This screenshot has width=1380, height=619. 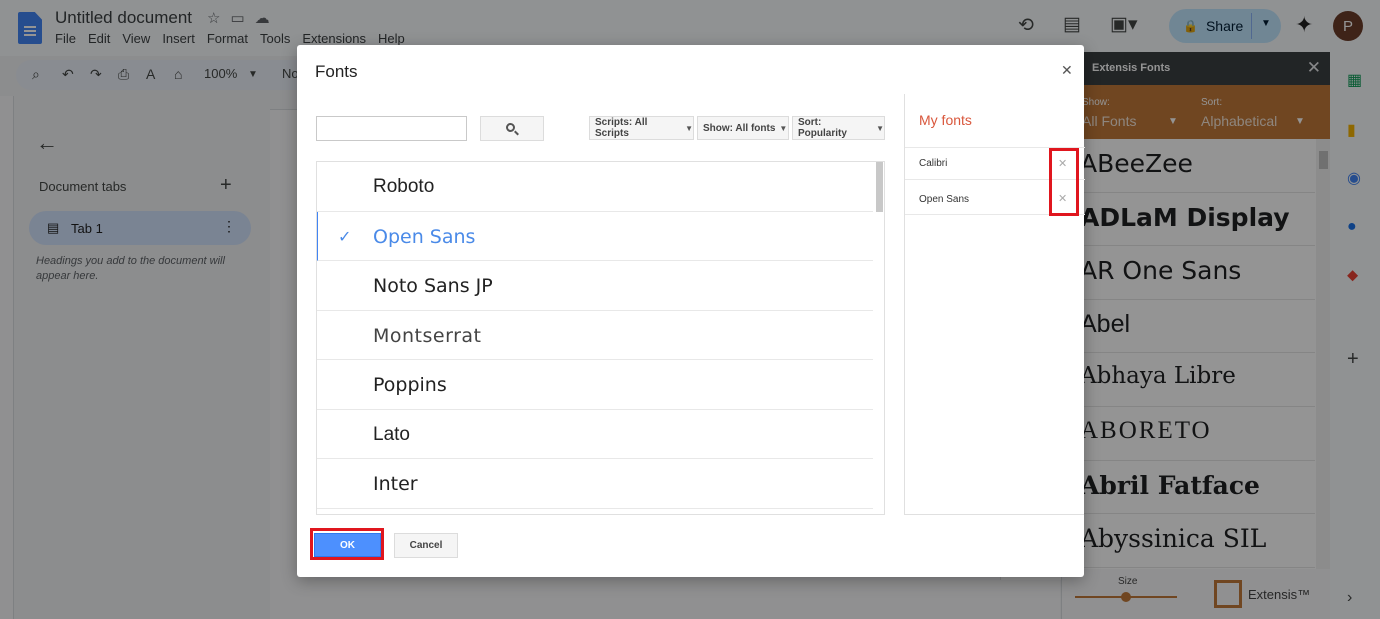 What do you see at coordinates (595, 286) in the screenshot?
I see `font-row-noto-sans-jp: Noto Sans JP` at bounding box center [595, 286].